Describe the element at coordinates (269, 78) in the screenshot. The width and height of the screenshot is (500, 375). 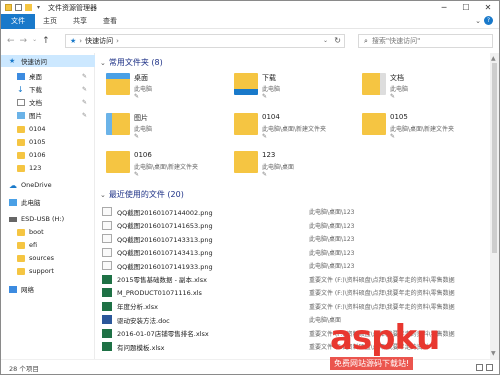
I see `folder-name: 下载` at that location.